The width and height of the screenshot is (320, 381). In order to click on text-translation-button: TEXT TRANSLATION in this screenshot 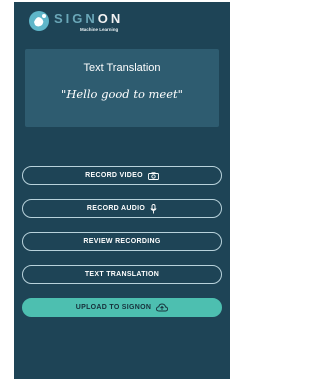, I will do `click(122, 274)`.